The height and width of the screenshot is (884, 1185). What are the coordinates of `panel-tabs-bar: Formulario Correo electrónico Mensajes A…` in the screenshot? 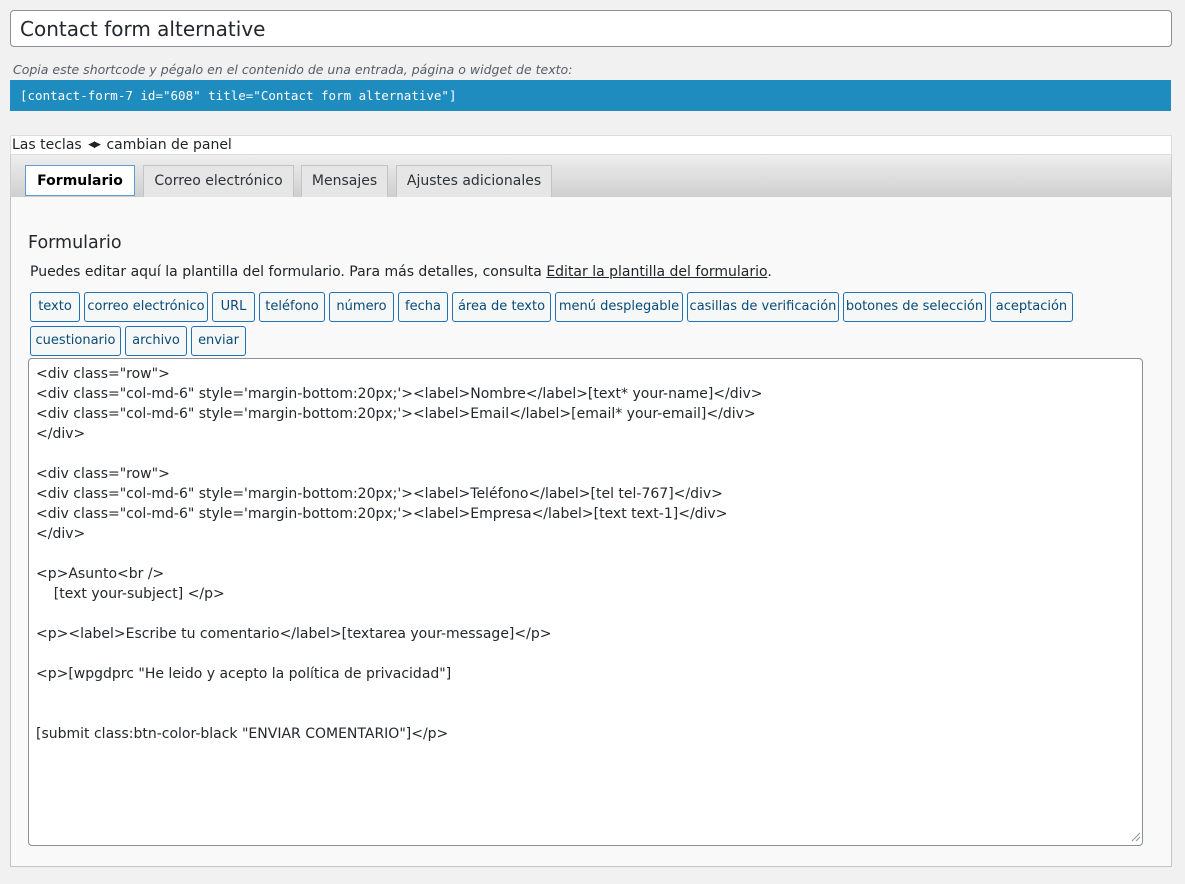 It's located at (591, 176).